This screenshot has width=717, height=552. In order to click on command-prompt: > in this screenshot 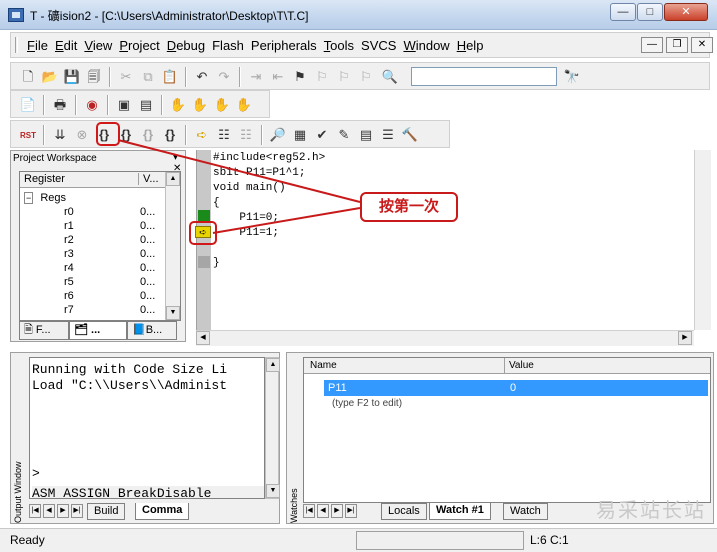, I will do `click(36, 473)`.